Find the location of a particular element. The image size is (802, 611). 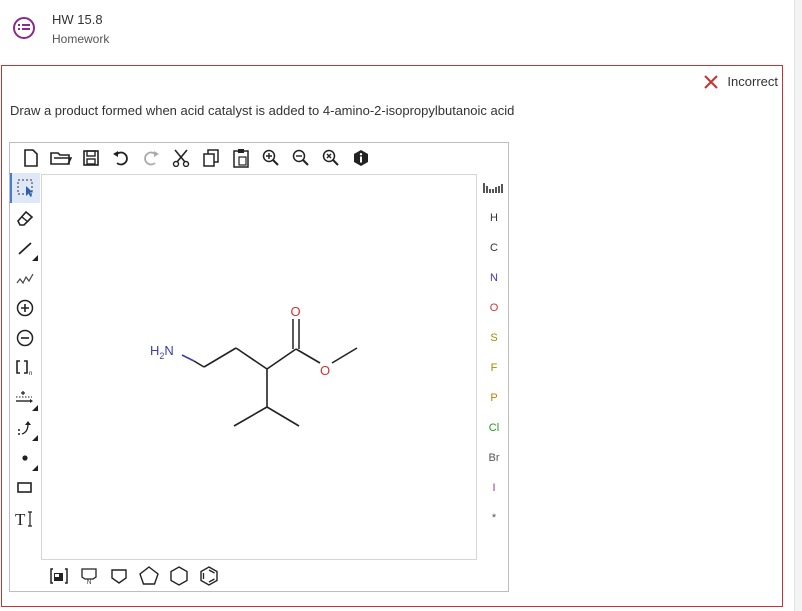

assignment-title: HW 15.8 is located at coordinates (77, 19).